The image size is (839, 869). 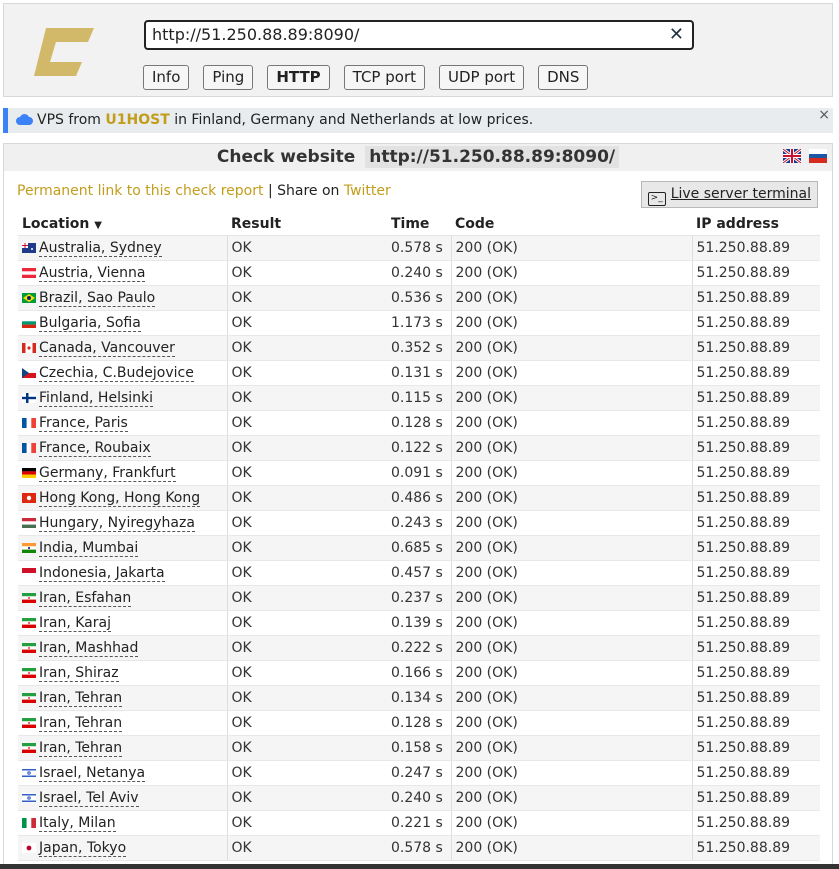 I want to click on location-link: Austria, Vienna, so click(x=92, y=273).